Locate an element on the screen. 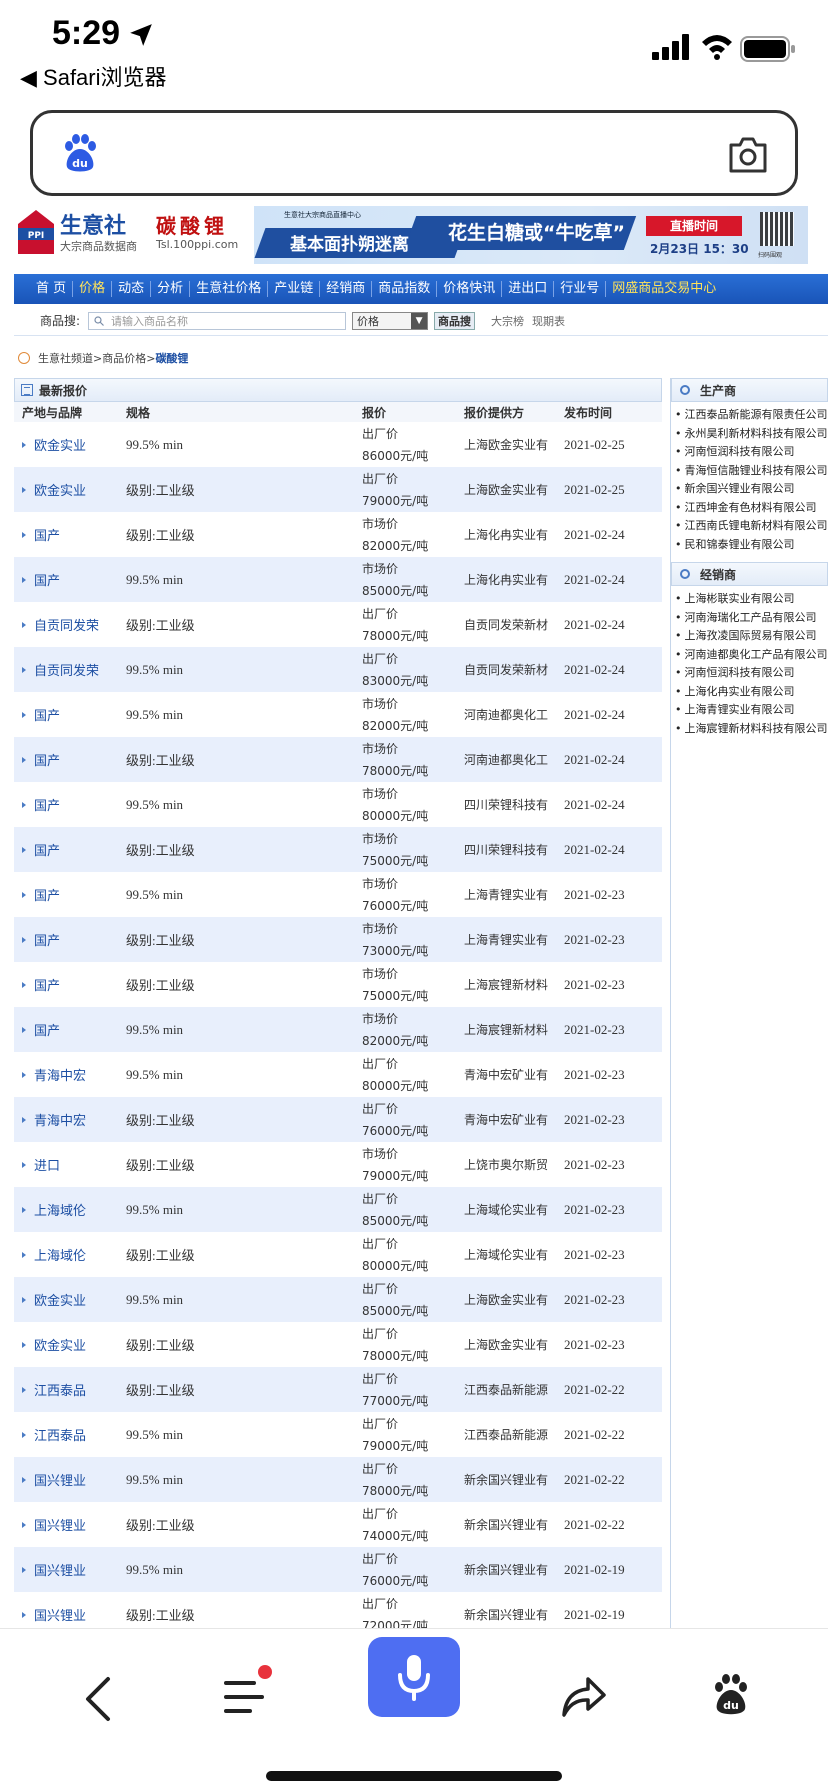  menu-icon is located at coordinates (244, 1697).